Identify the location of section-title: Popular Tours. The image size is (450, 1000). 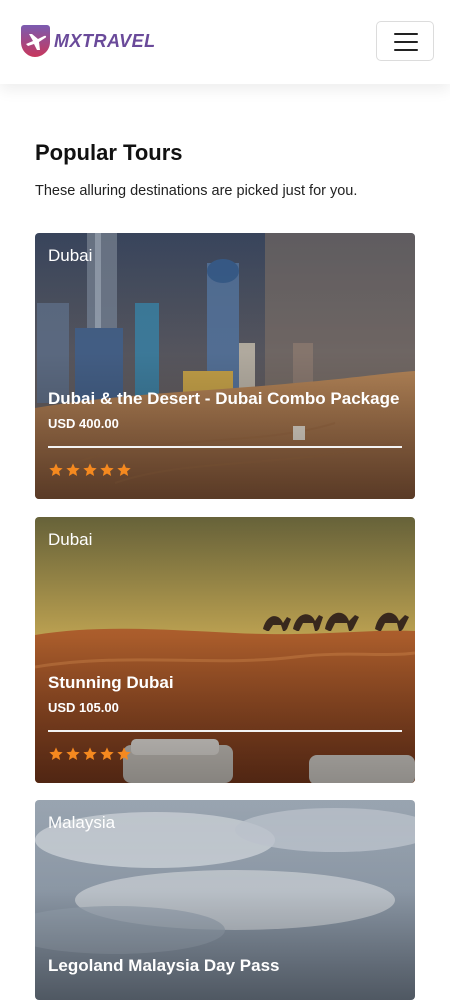
(109, 152).